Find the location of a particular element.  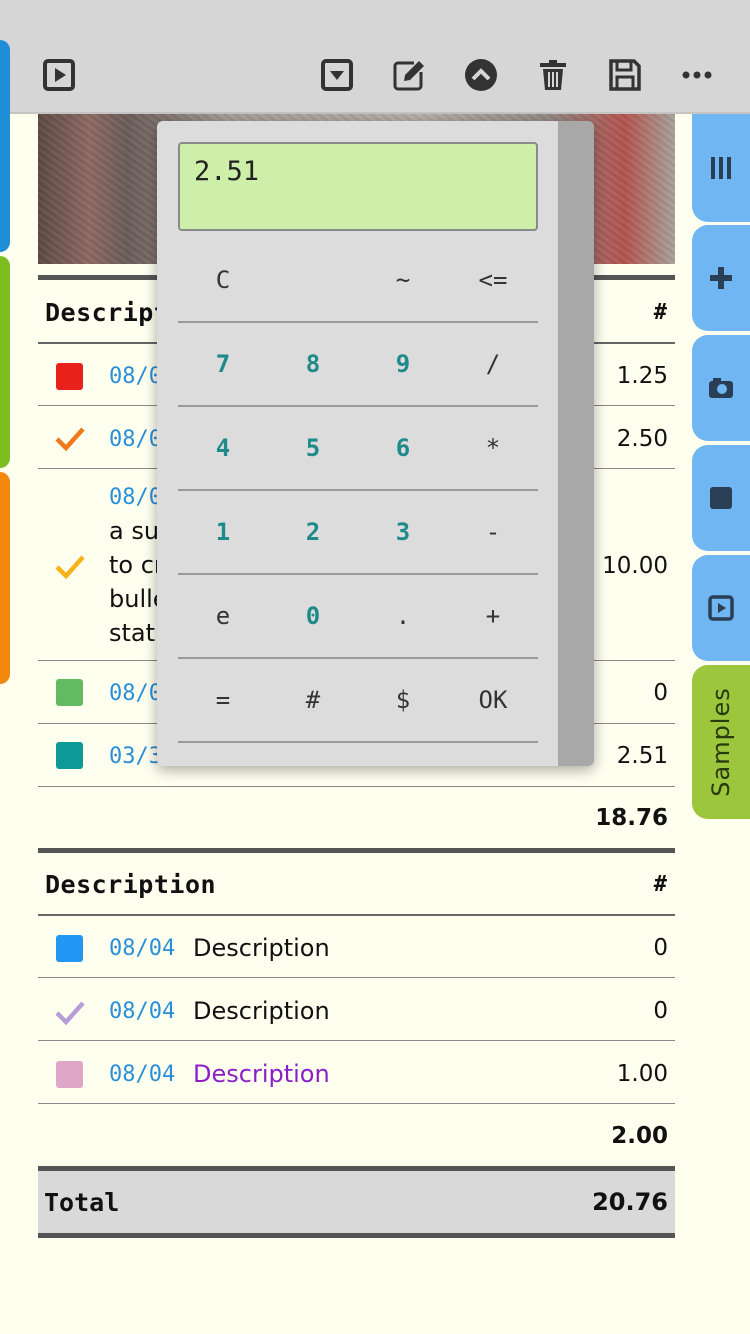

calc-key-6: 6 is located at coordinates (403, 448).